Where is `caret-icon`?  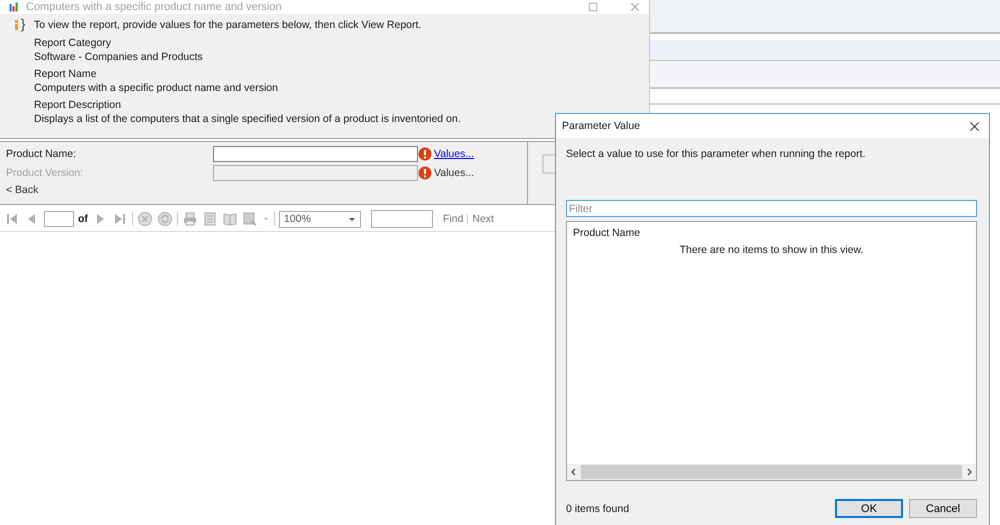
caret-icon is located at coordinates (352, 219).